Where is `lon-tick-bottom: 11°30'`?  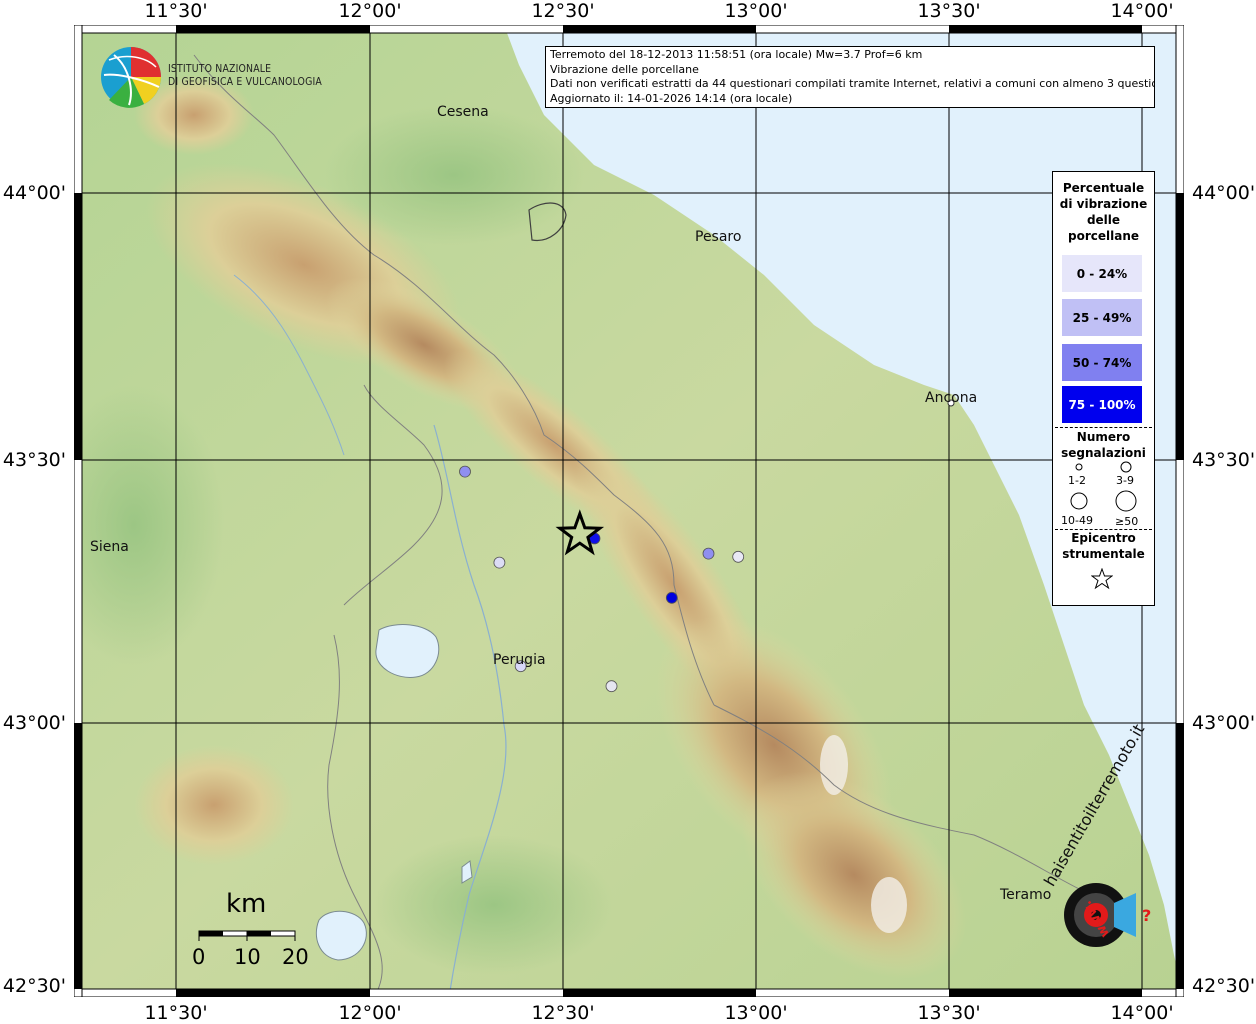 lon-tick-bottom: 11°30' is located at coordinates (176, 1013).